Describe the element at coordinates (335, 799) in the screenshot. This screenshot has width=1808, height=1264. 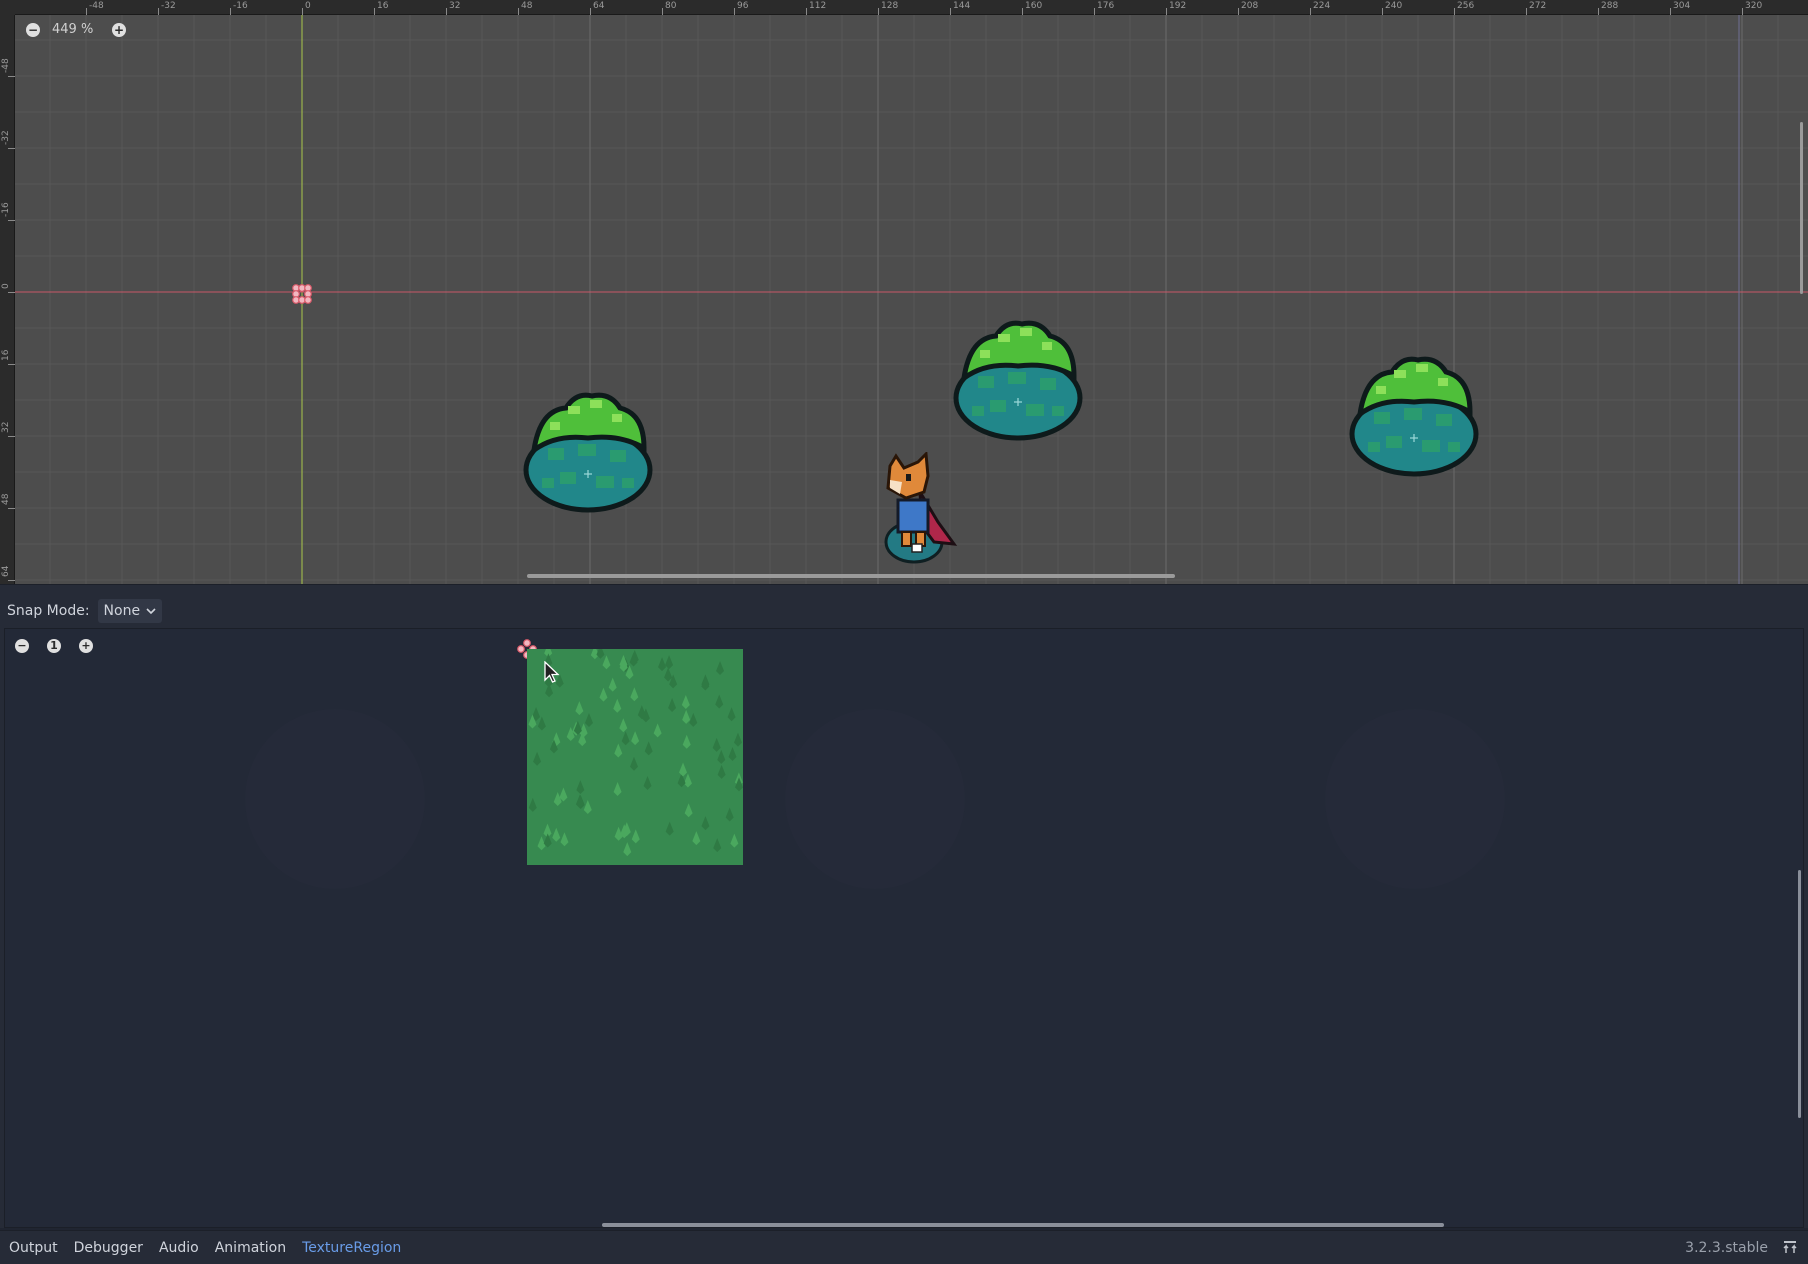
I see `watermark-shape` at that location.